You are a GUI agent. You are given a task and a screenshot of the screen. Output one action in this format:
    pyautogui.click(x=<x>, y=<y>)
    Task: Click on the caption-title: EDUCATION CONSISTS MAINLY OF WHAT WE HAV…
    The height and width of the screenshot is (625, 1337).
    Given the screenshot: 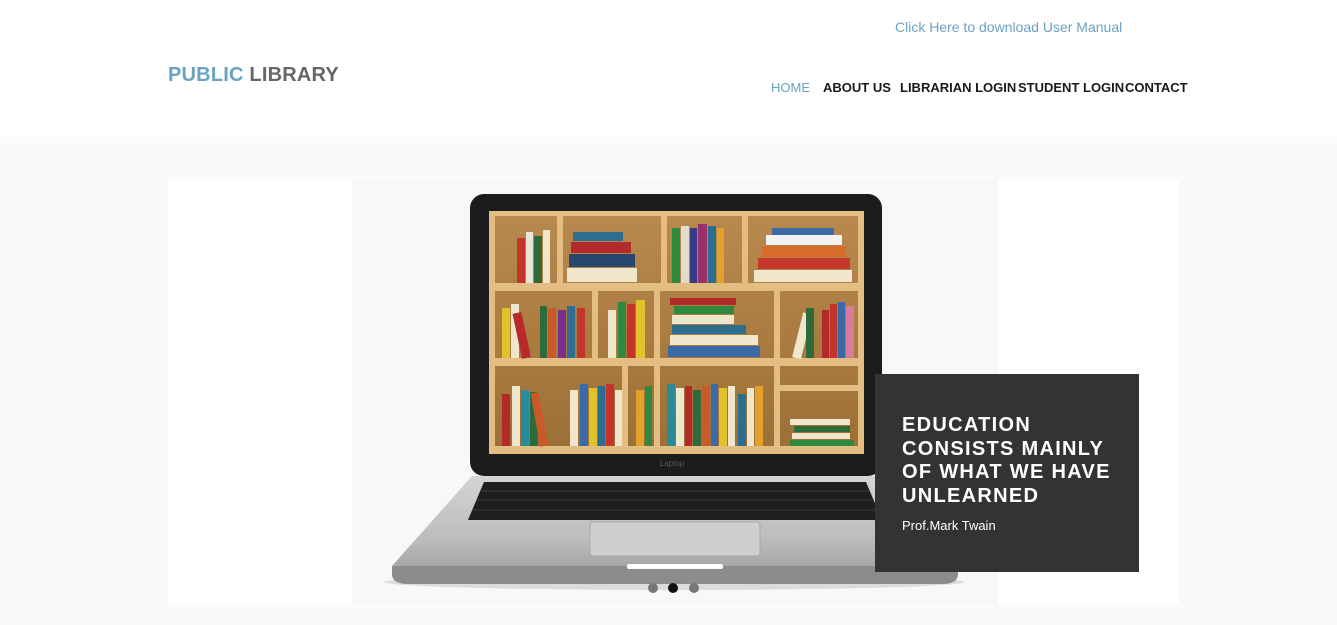 What is the action you would take?
    pyautogui.click(x=1006, y=460)
    